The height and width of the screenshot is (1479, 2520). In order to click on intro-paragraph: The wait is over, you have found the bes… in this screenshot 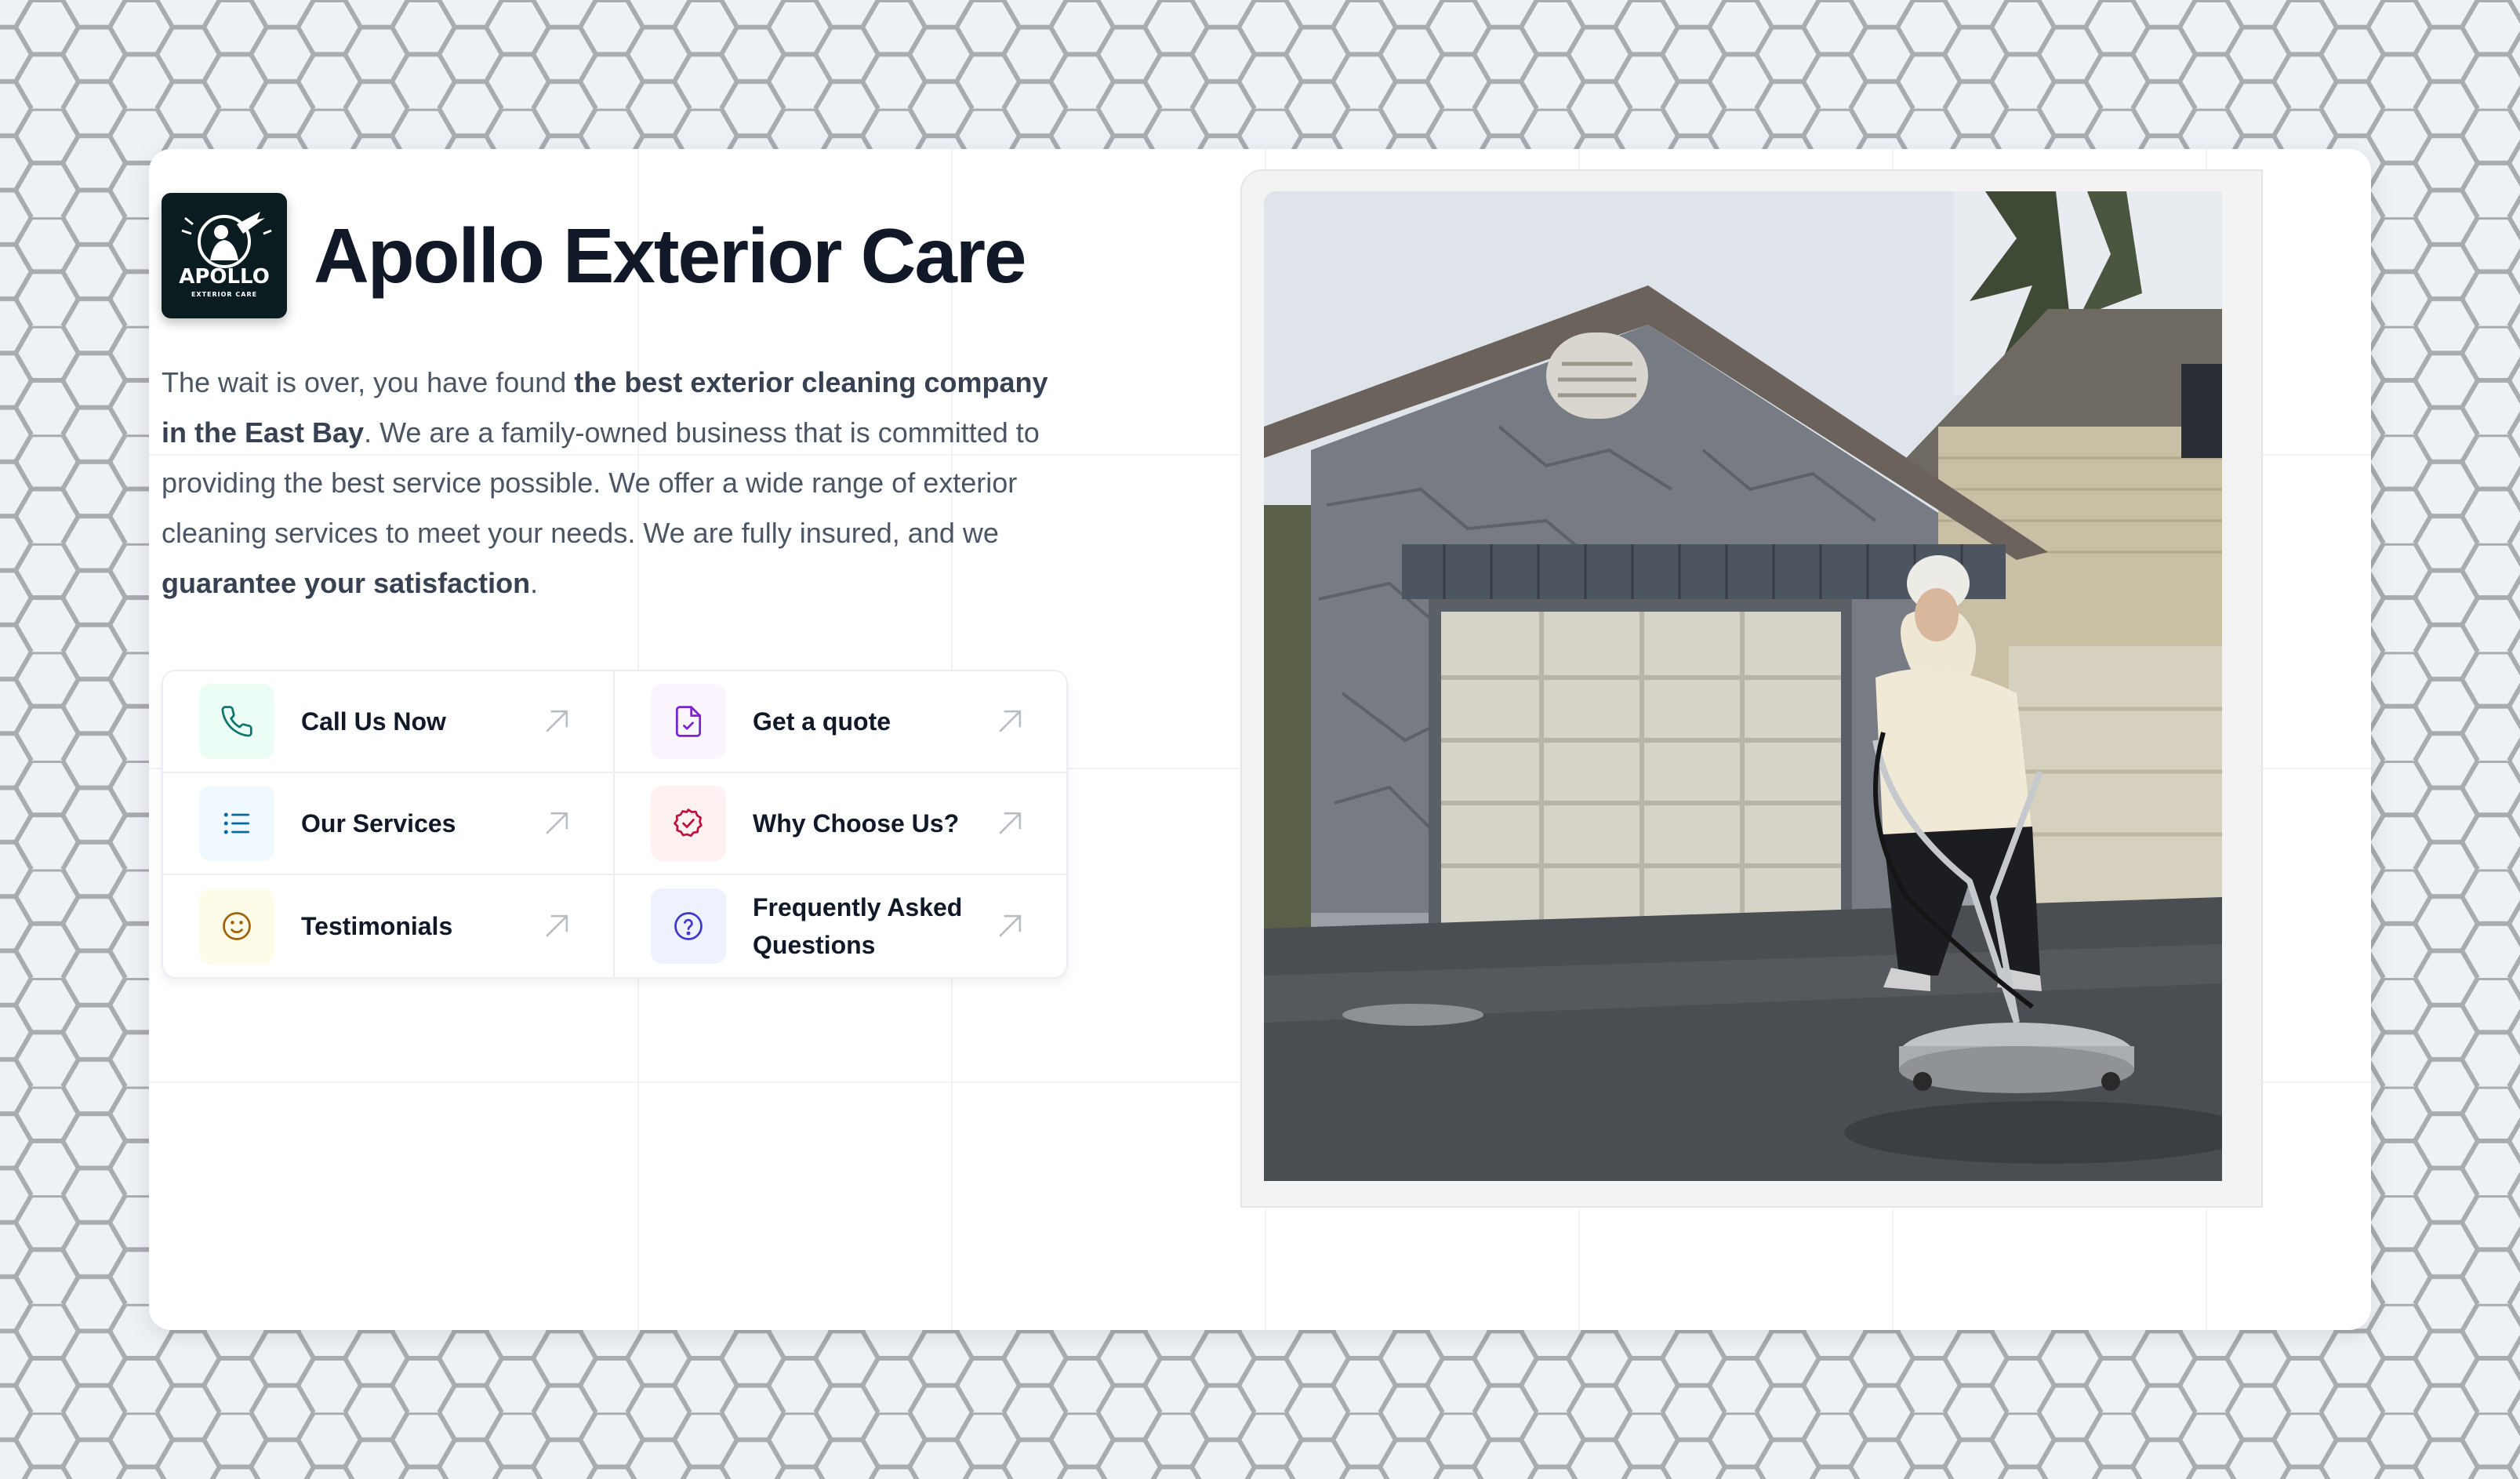, I will do `click(616, 484)`.